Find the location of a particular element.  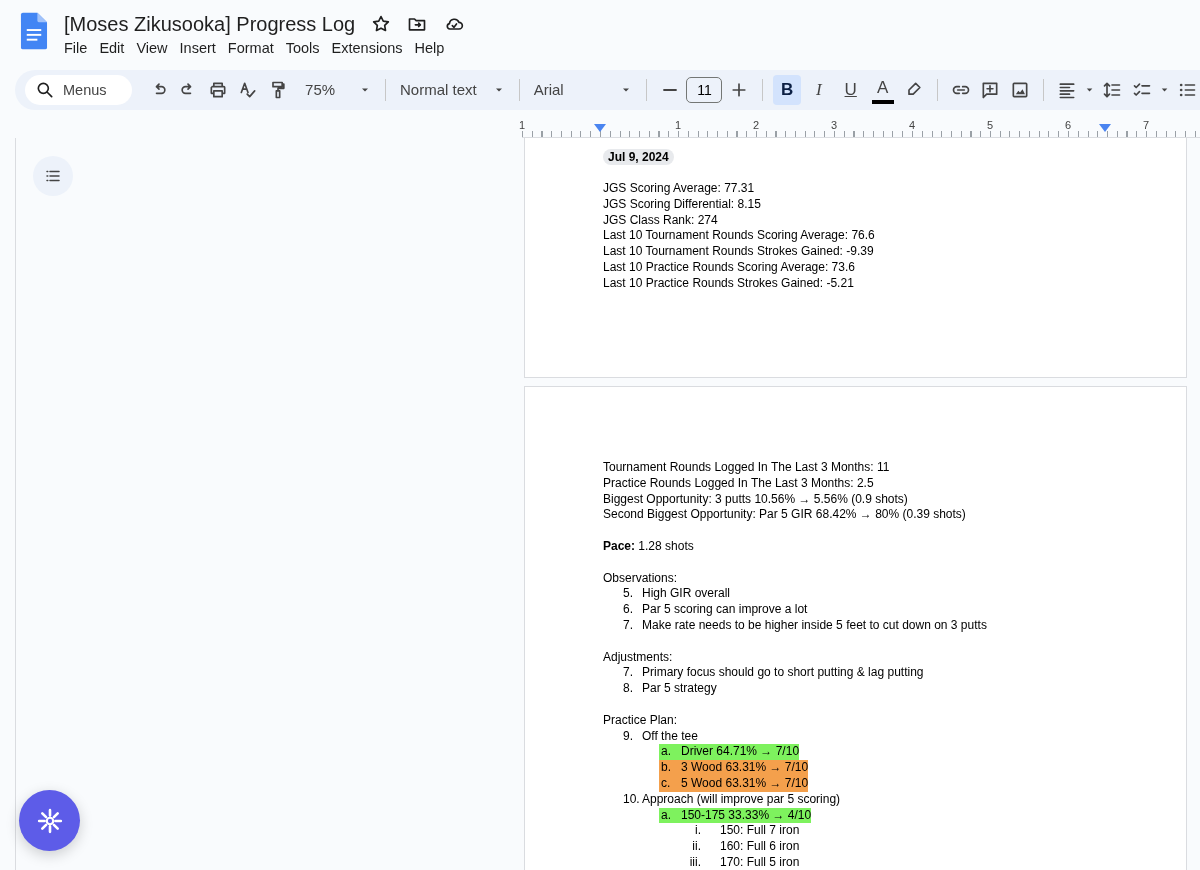

text-line: Pace: 1.28 shots is located at coordinates (649, 547).